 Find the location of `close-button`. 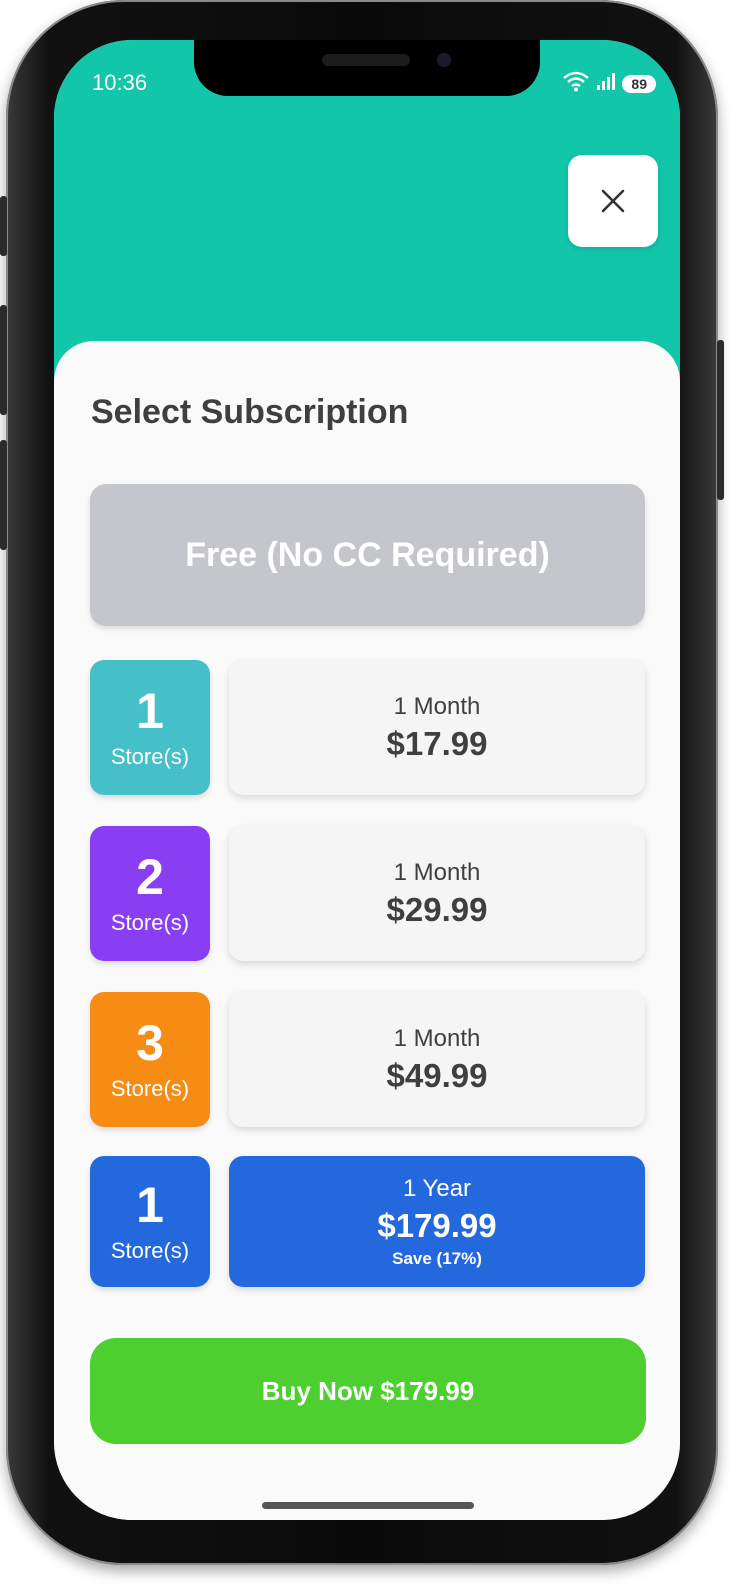

close-button is located at coordinates (613, 201).